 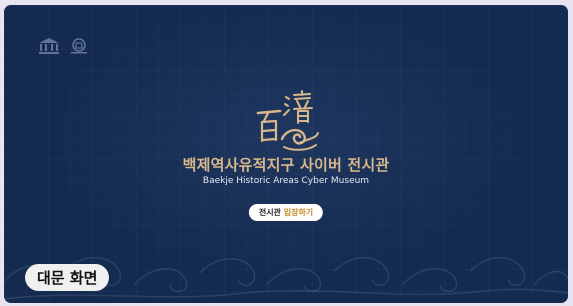 What do you see at coordinates (49, 46) in the screenshot?
I see `unesco-logo-icon` at bounding box center [49, 46].